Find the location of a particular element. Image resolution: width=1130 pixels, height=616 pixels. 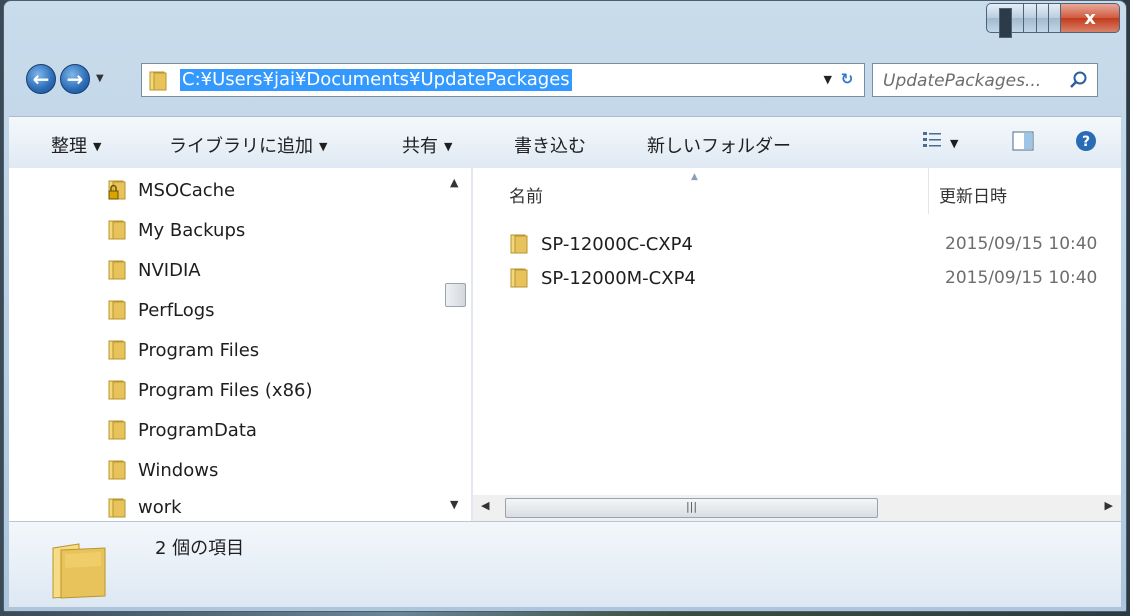

nav-item-perflogs: PerfLogs is located at coordinates (161, 310).